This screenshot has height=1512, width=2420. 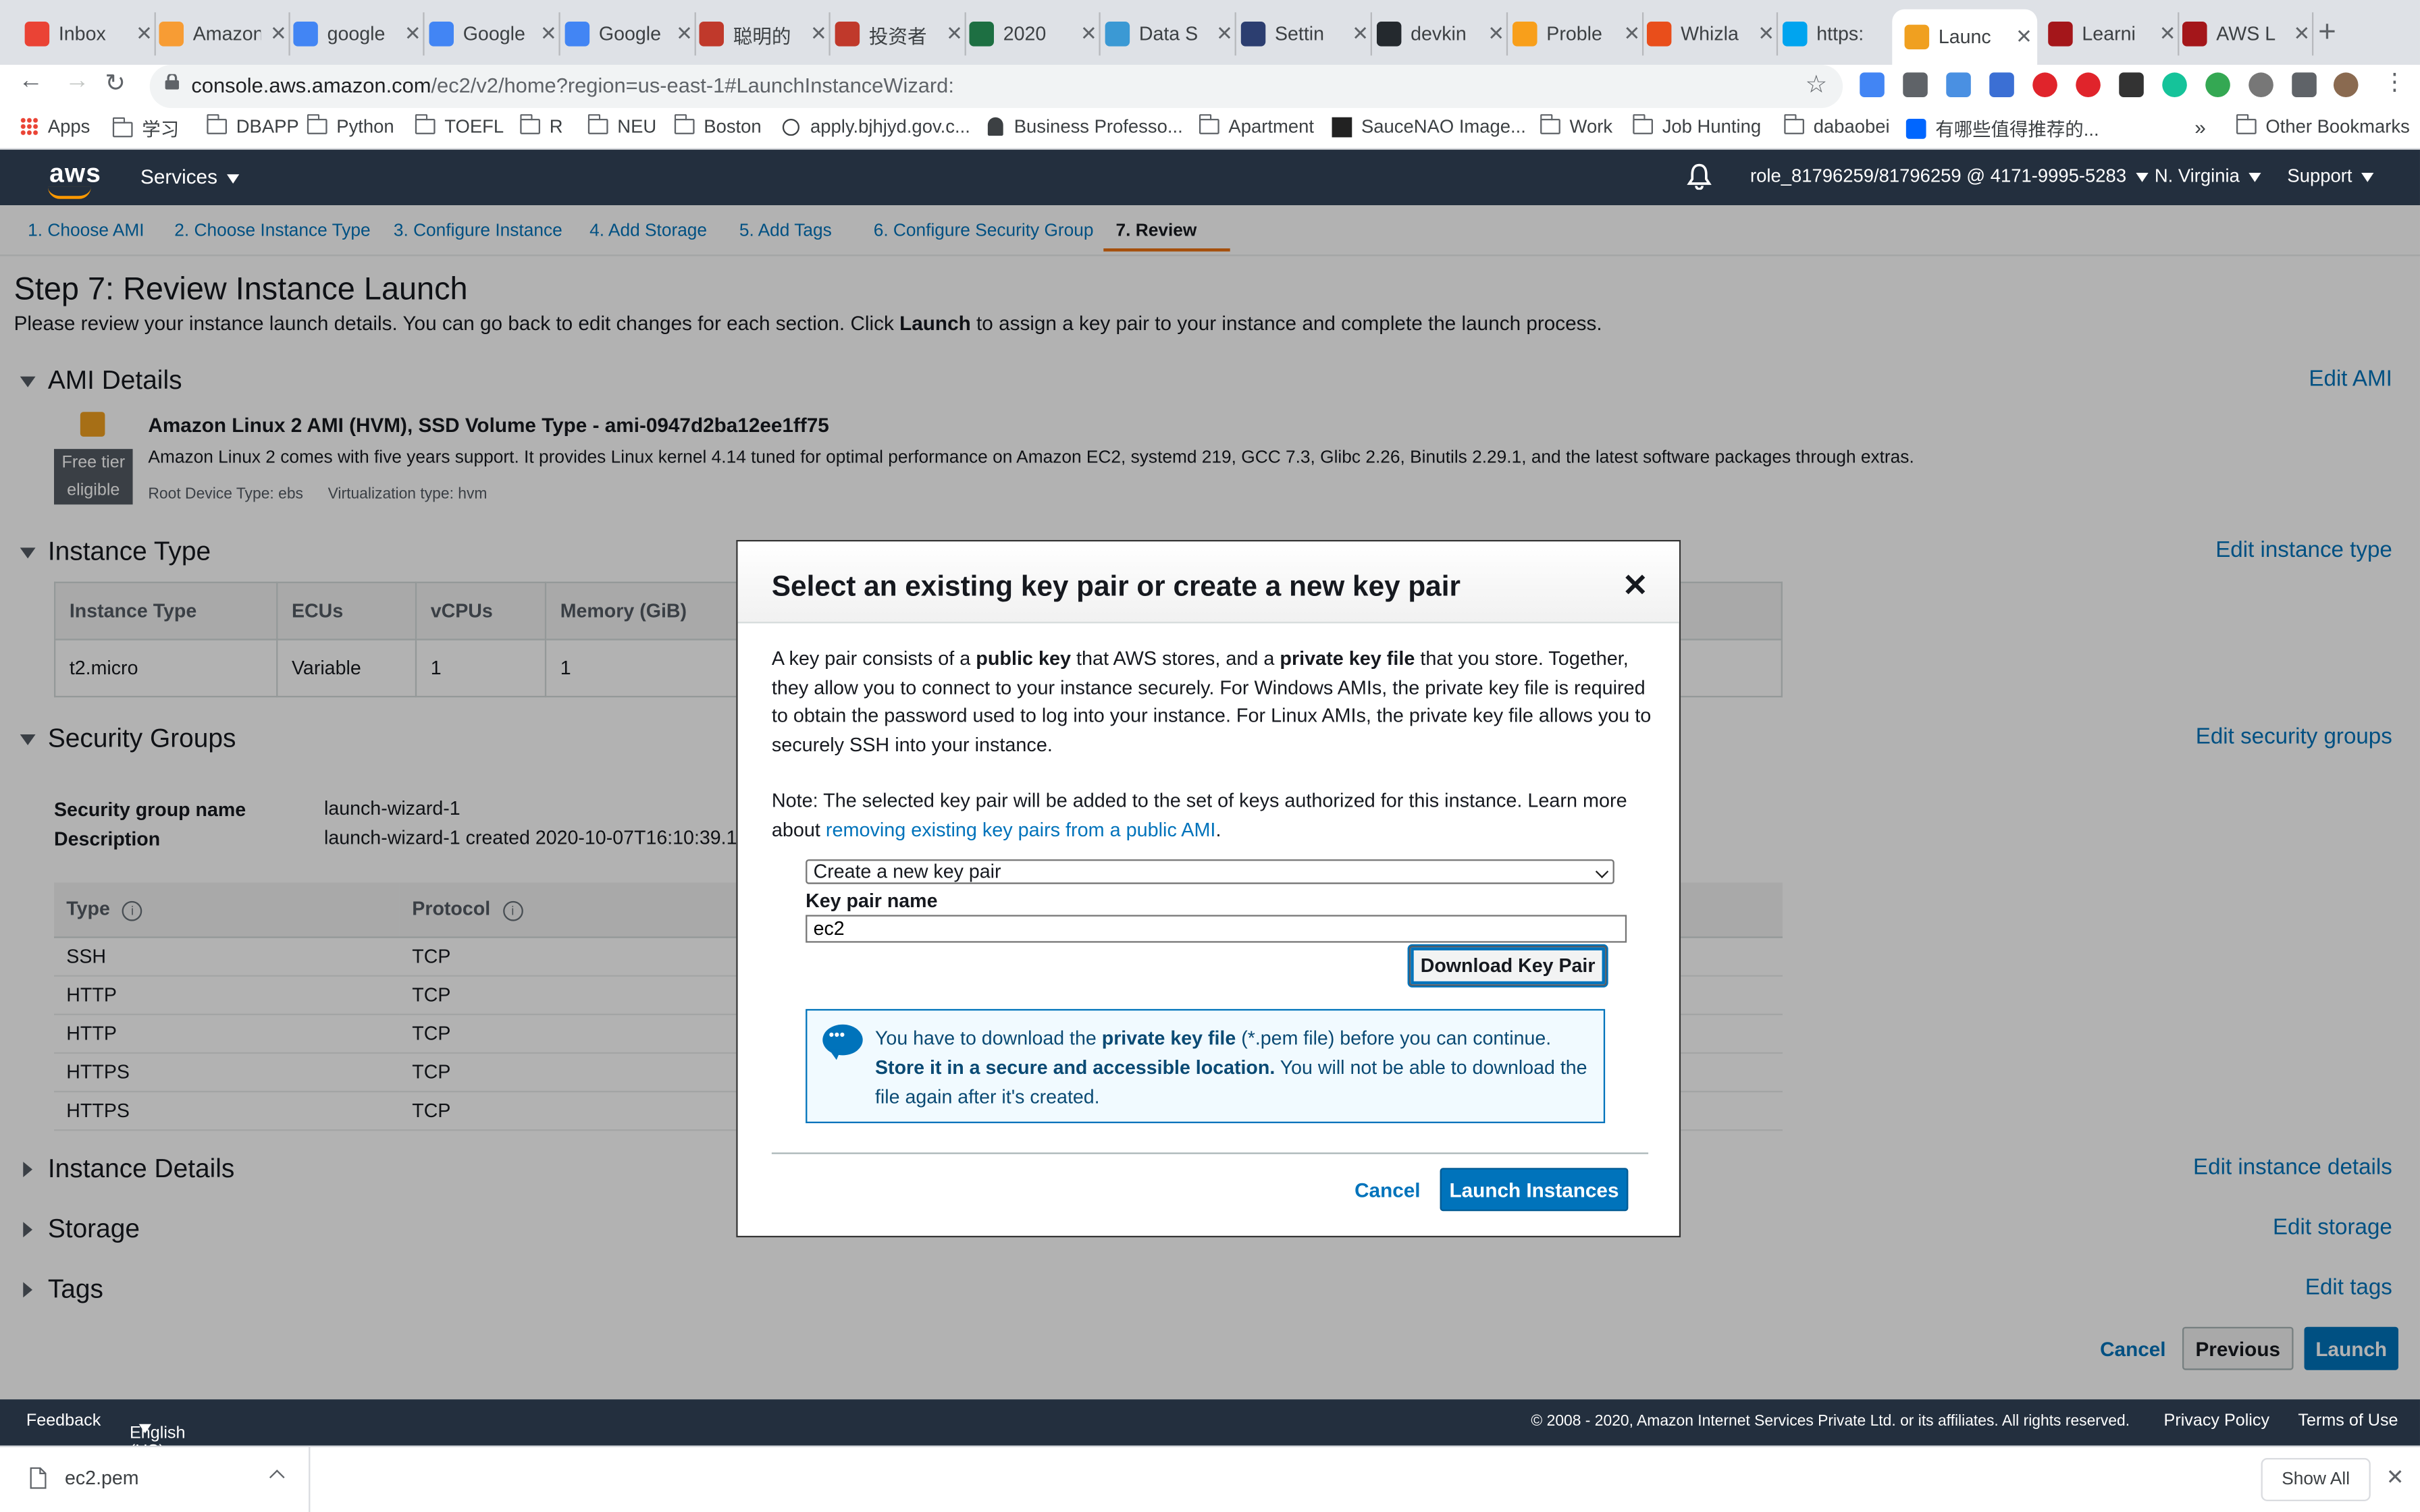 I want to click on browser-tab: Settin ✕, so click(x=1306, y=34).